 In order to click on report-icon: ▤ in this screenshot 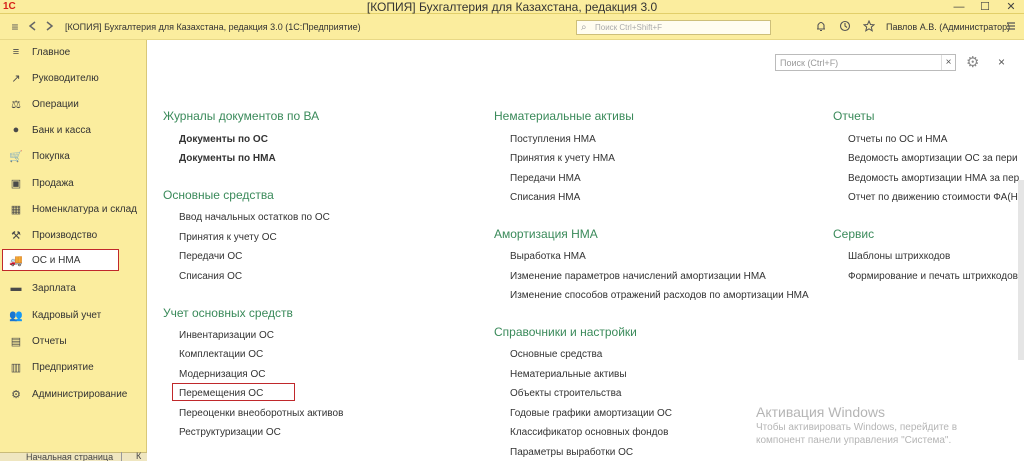, I will do `click(16, 341)`.